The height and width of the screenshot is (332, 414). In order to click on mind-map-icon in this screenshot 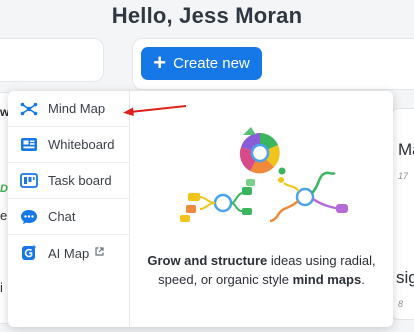, I will do `click(29, 109)`.